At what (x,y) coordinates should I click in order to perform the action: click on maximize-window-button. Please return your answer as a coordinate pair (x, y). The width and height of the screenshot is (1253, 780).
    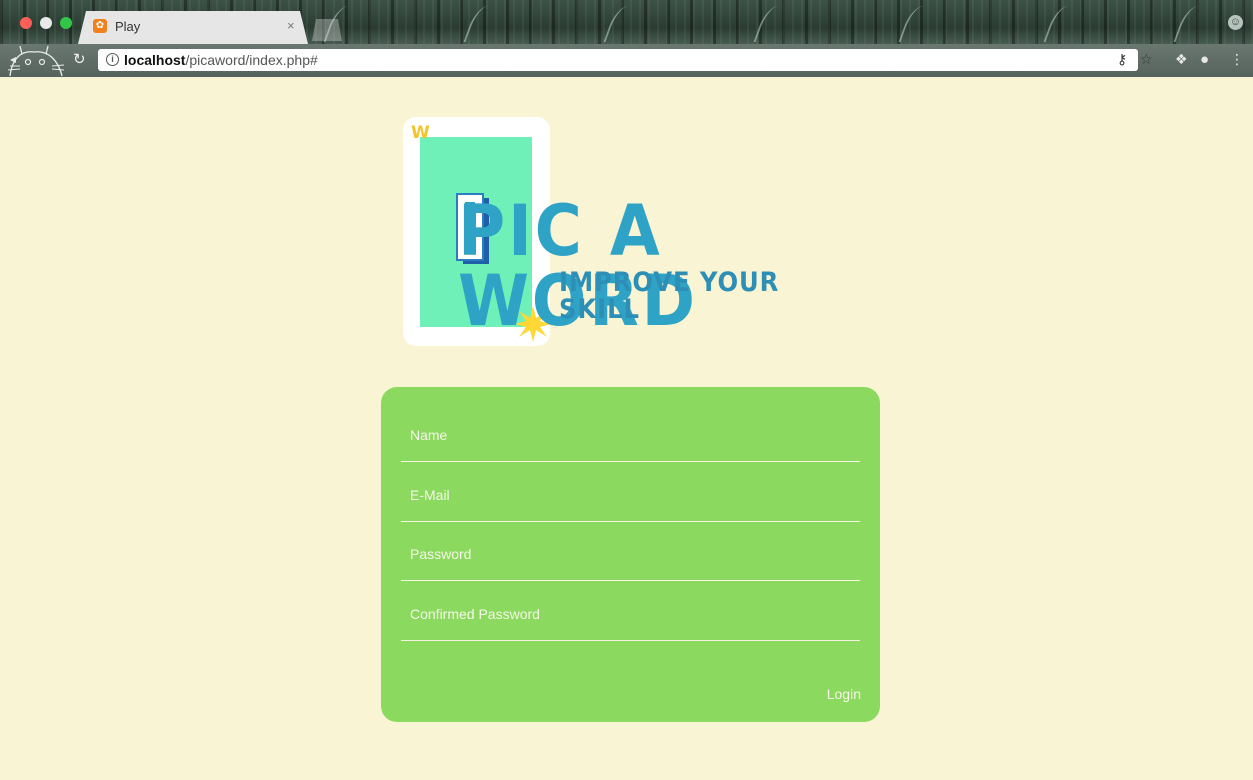
    Looking at the image, I should click on (66, 23).